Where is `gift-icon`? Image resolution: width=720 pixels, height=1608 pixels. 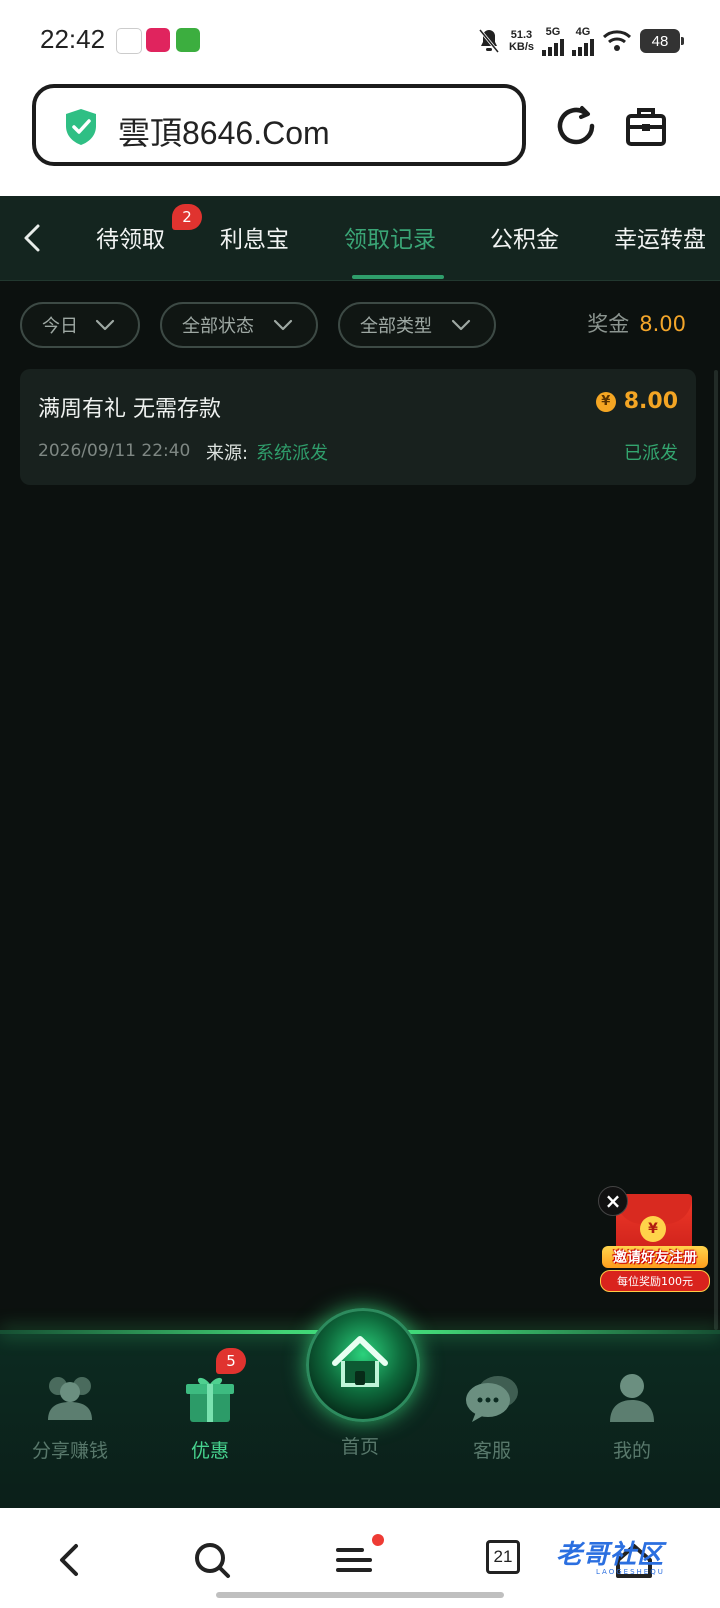
gift-icon is located at coordinates (210, 1399).